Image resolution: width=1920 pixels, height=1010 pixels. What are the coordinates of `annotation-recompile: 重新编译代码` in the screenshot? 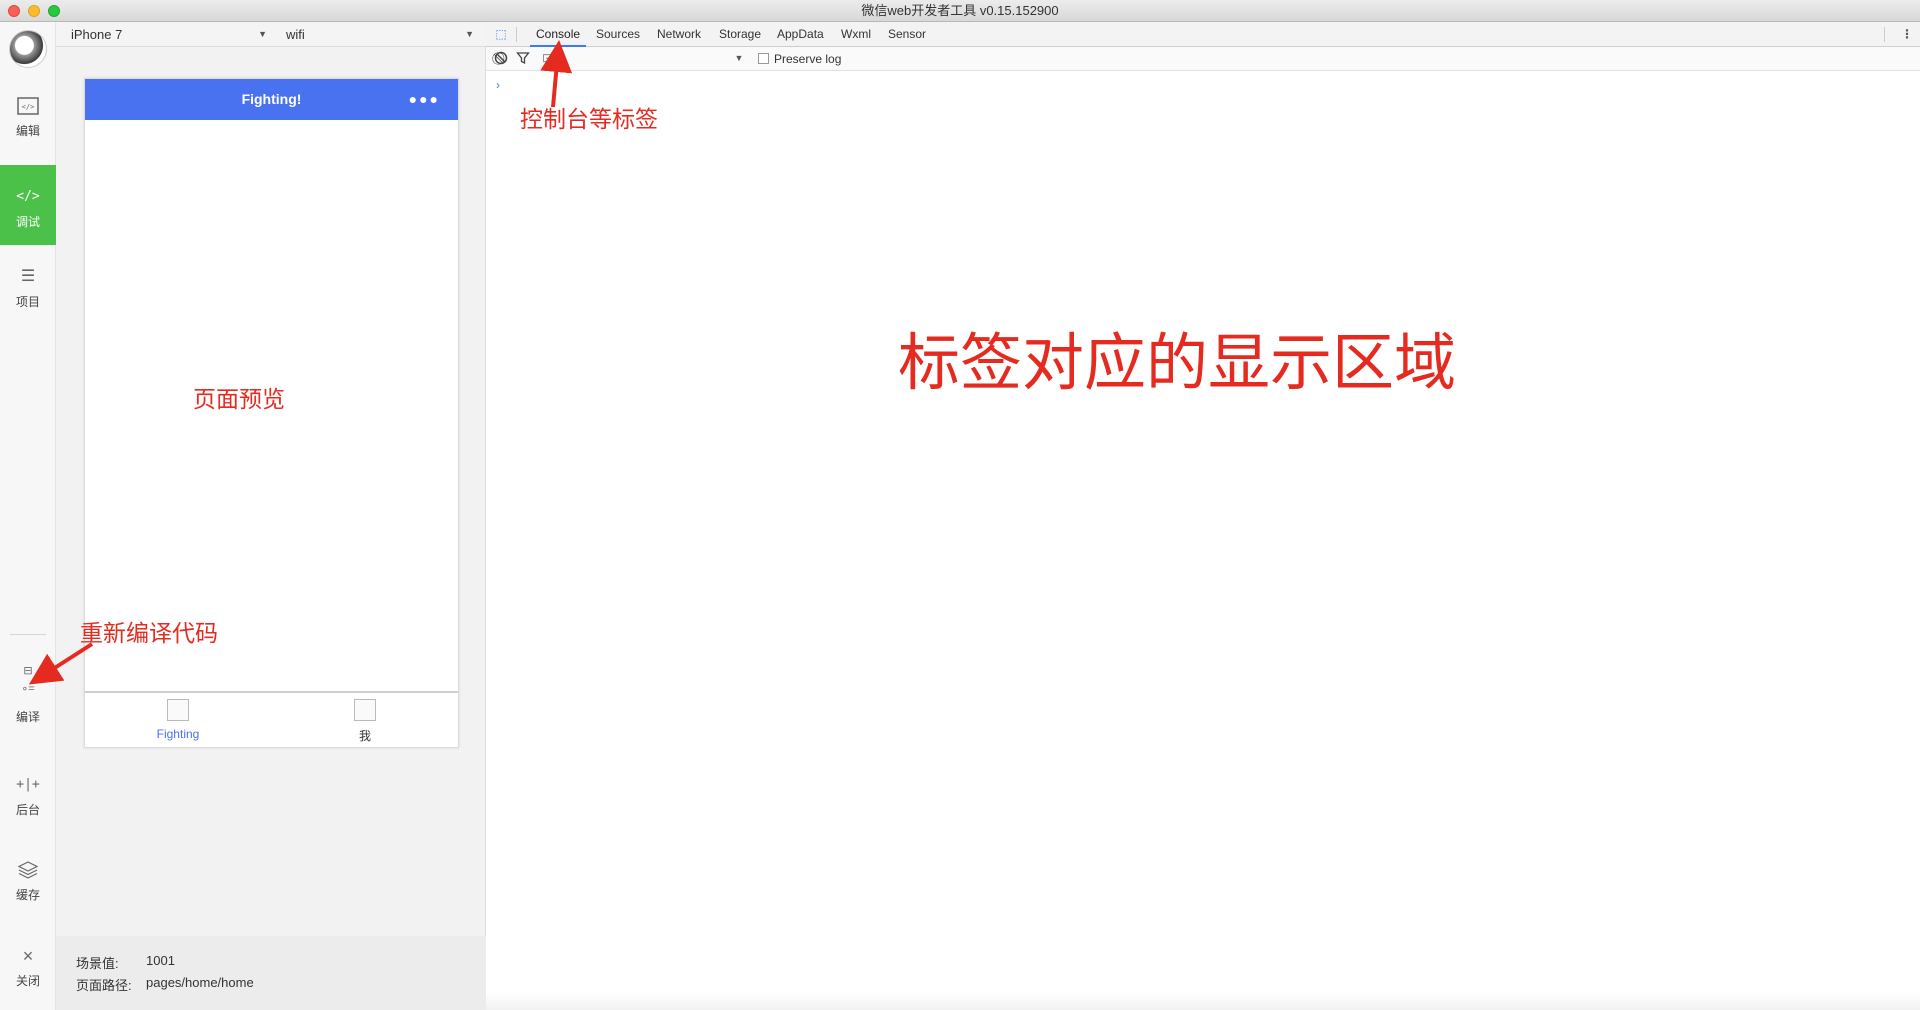 It's located at (149, 634).